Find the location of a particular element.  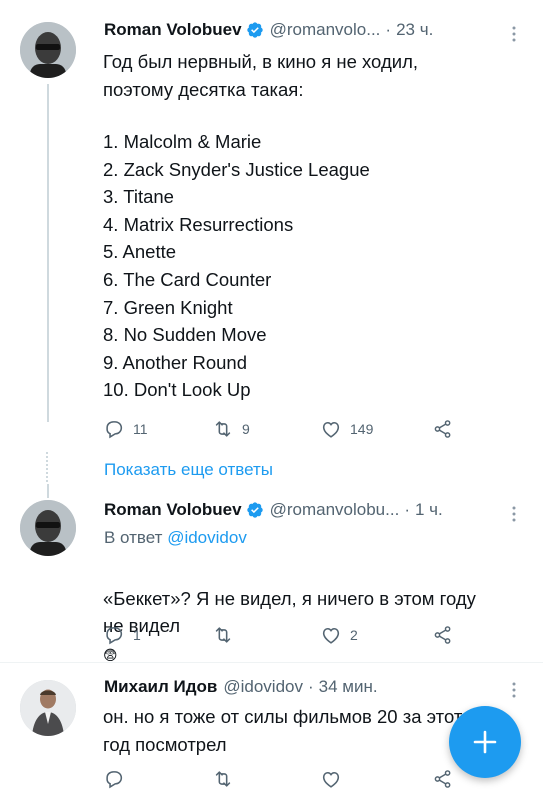

plus-icon is located at coordinates (485, 742).